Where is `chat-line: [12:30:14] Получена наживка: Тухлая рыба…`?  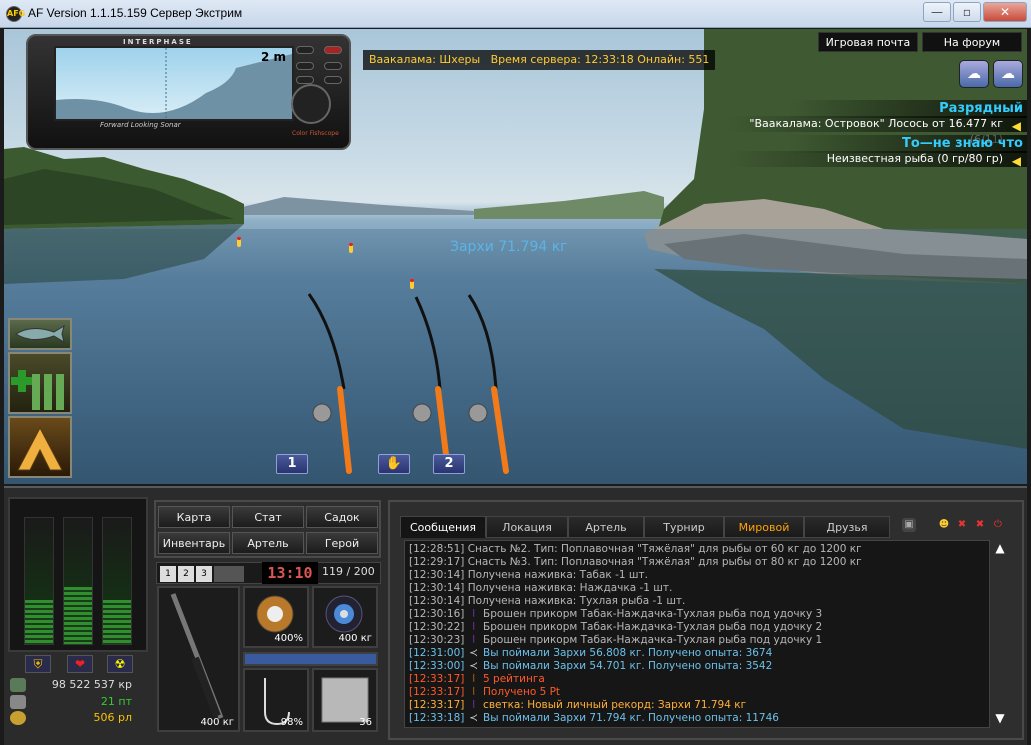
chat-line: [12:30:14] Получена наживка: Тухлая рыба… is located at coordinates (547, 601).